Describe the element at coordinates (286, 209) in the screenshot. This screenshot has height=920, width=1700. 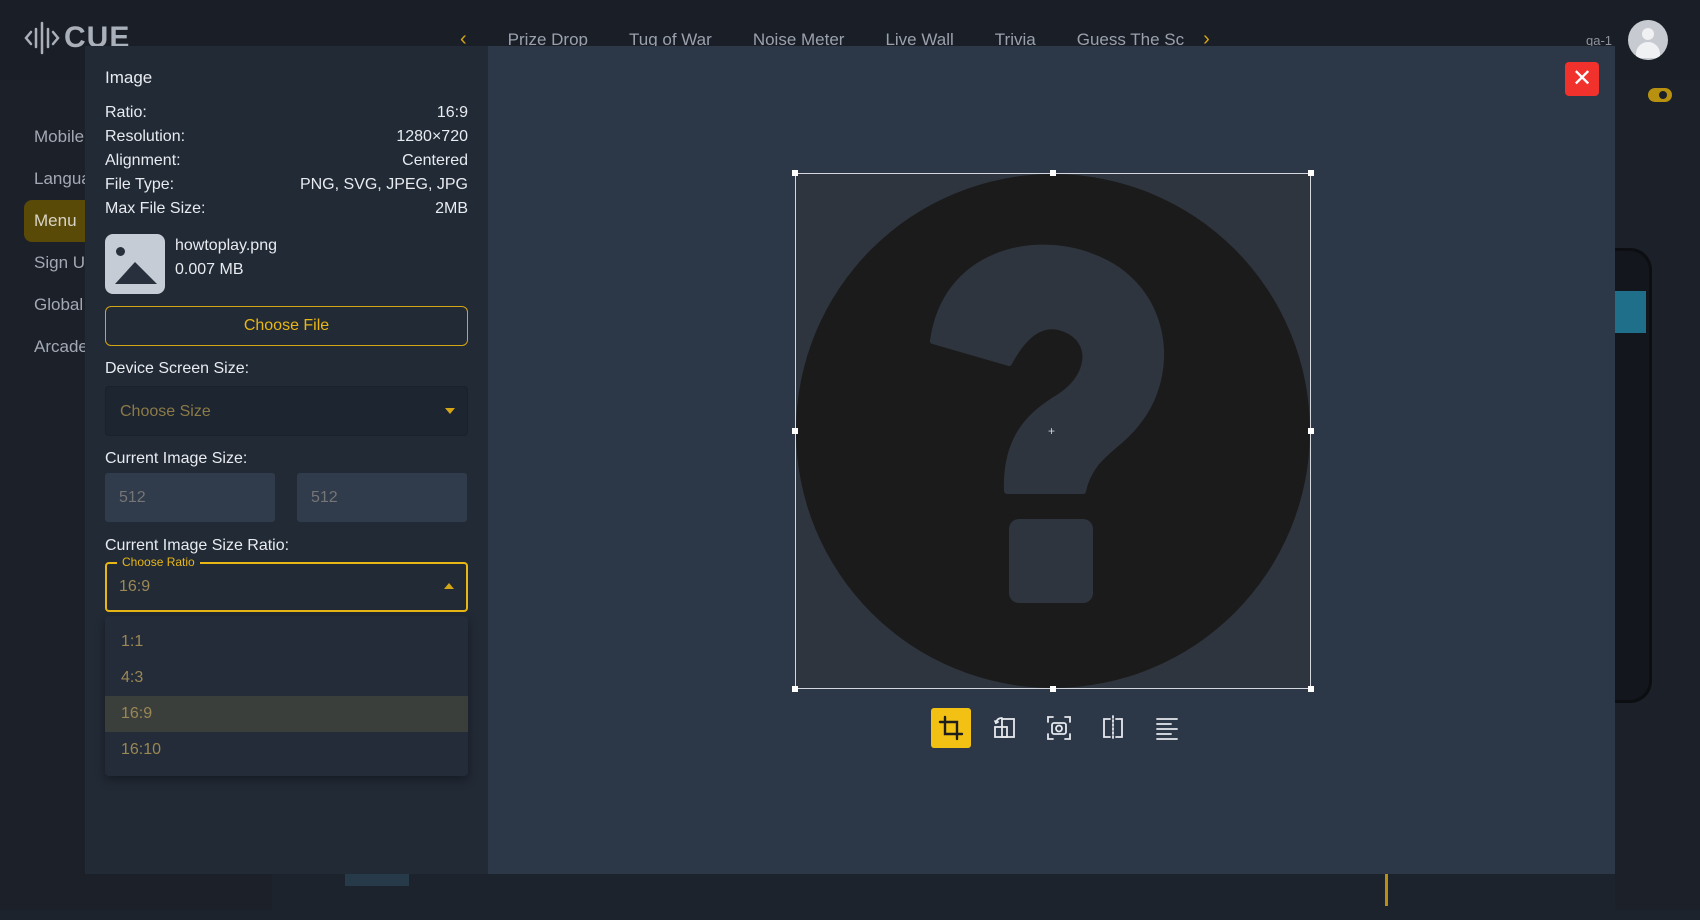
I see `info-row-max-file-size: Max File Size: 2MB` at that location.